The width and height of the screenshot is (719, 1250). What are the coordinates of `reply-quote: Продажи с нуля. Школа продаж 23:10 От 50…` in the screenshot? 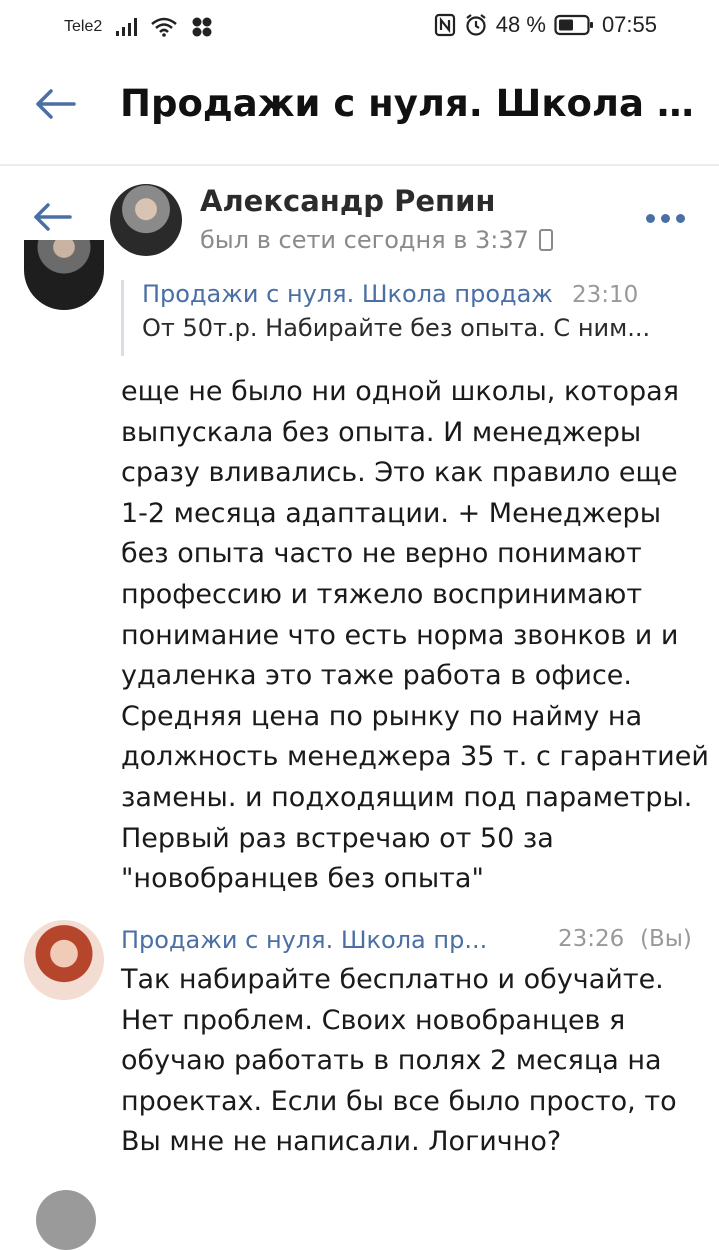 It's located at (411, 318).